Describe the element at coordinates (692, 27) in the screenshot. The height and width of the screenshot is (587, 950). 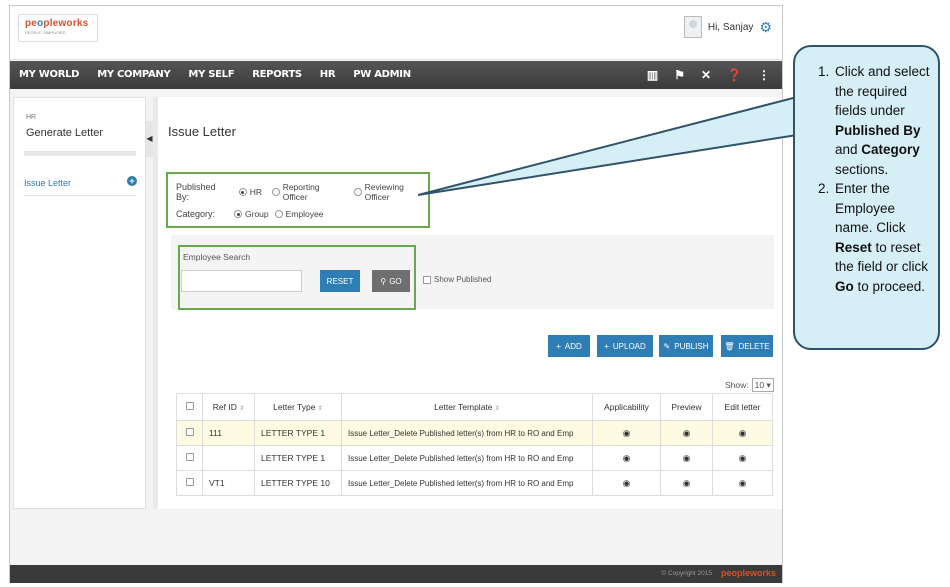
I see `avatar` at that location.